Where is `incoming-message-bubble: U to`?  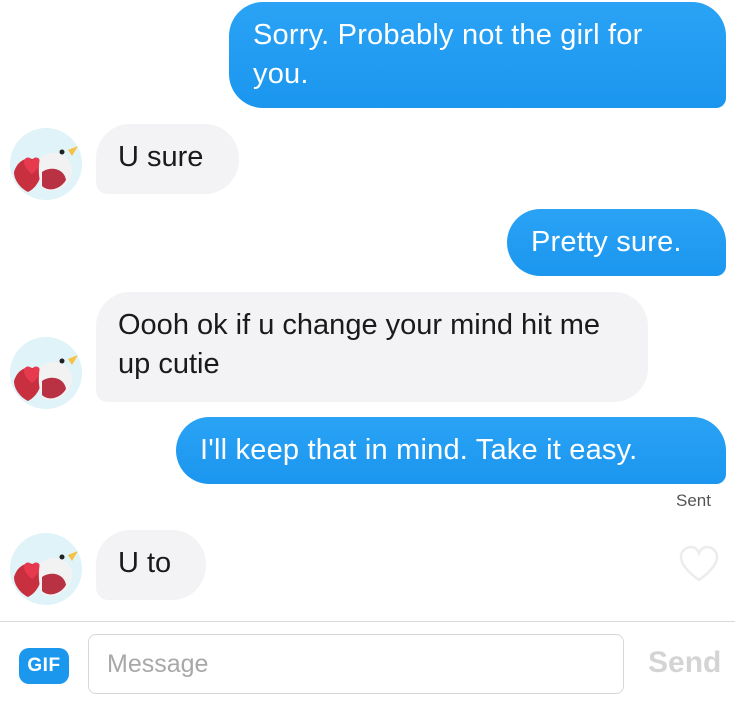
incoming-message-bubble: U to is located at coordinates (151, 565).